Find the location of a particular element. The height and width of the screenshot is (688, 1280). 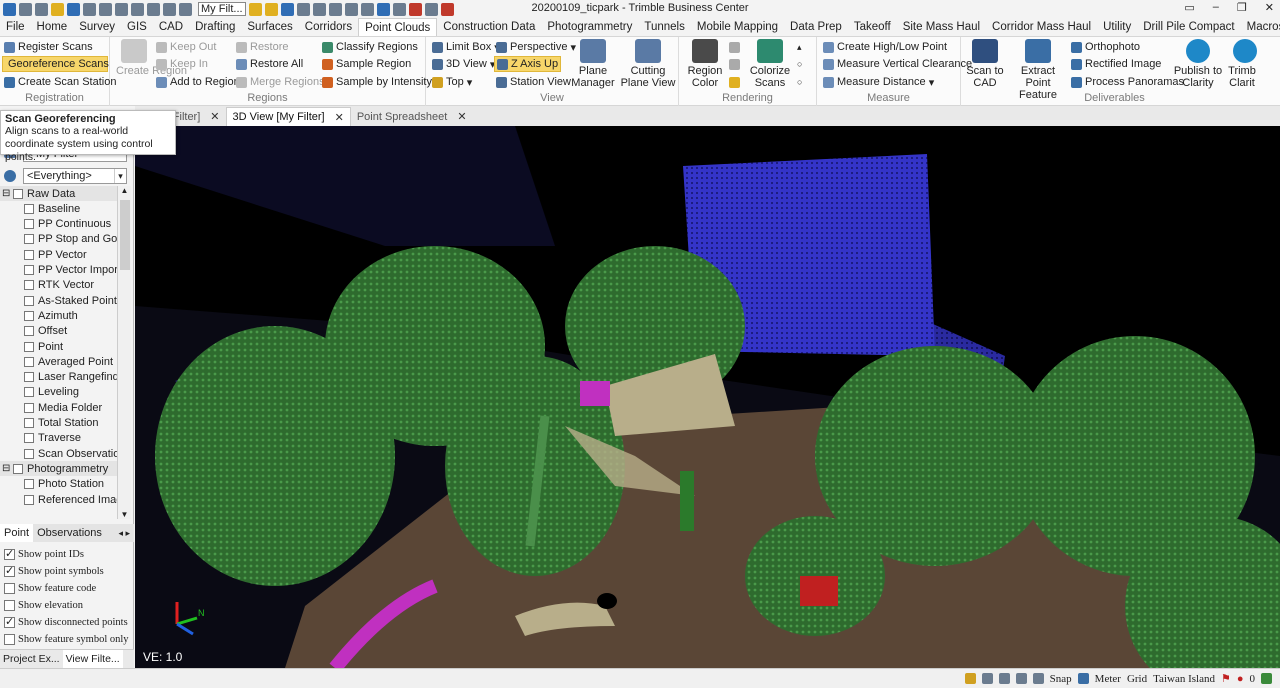

lighting-button is located at coordinates (736, 64).